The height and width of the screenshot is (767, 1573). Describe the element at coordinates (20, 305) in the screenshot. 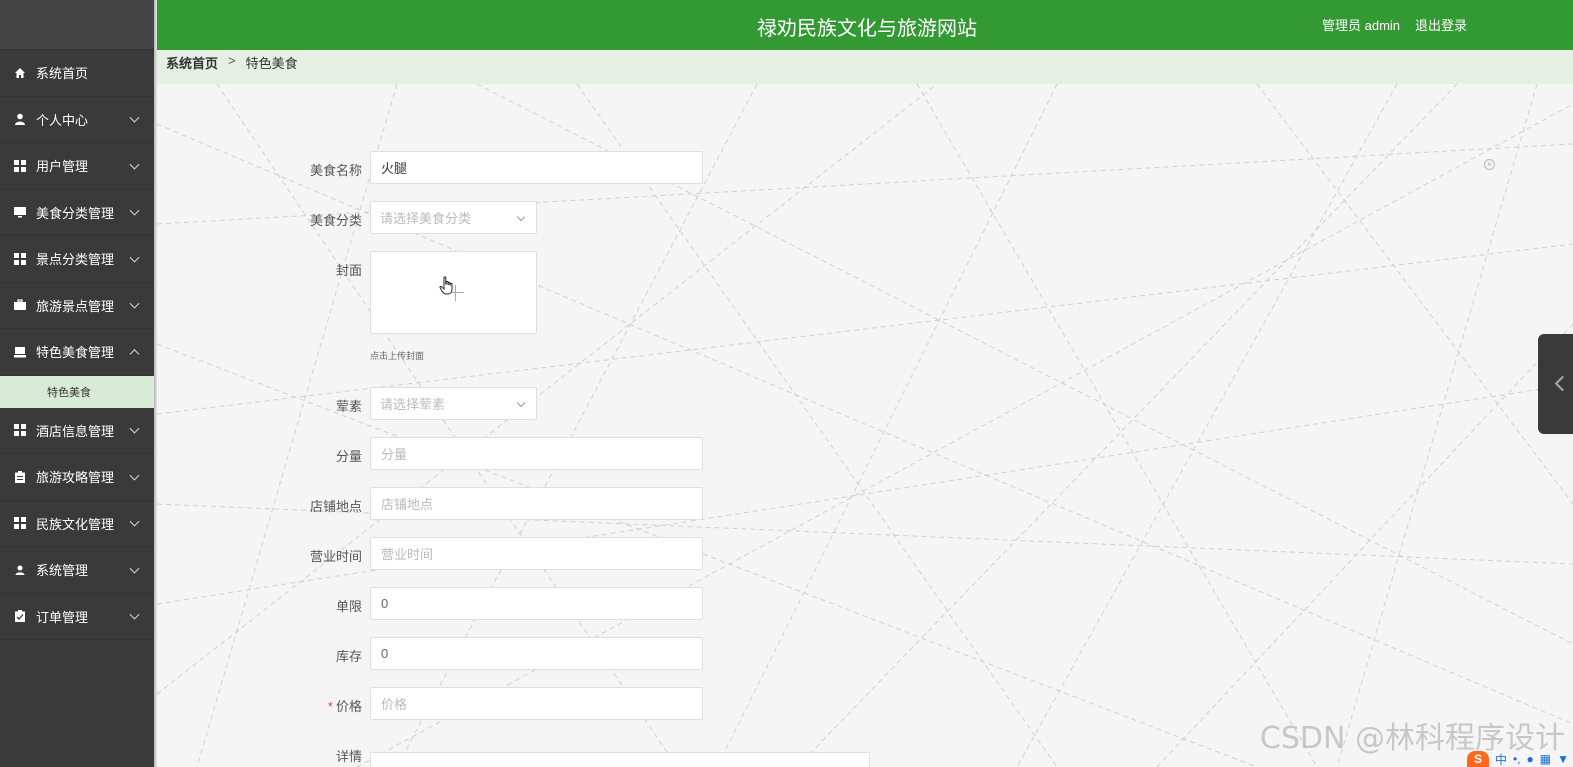

I see `briefcase-icon` at that location.